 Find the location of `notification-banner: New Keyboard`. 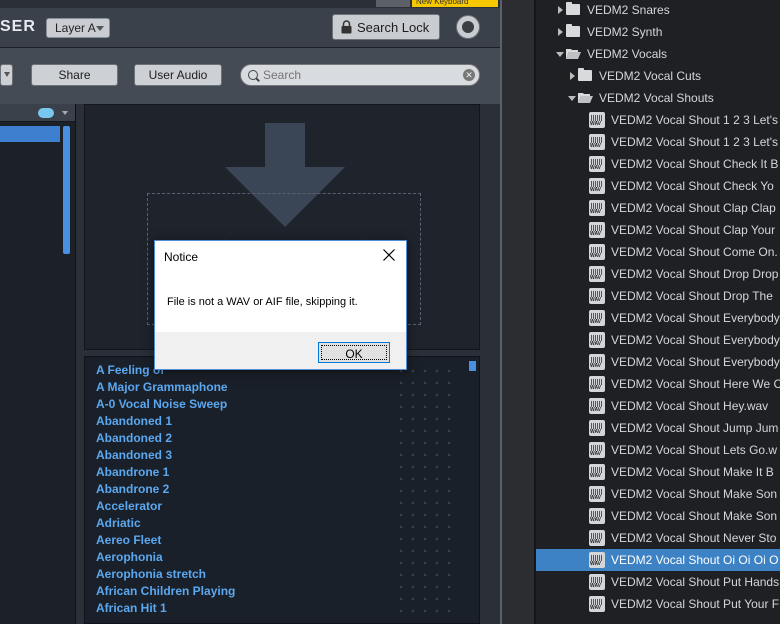

notification-banner: New Keyboard is located at coordinates (455, 3).